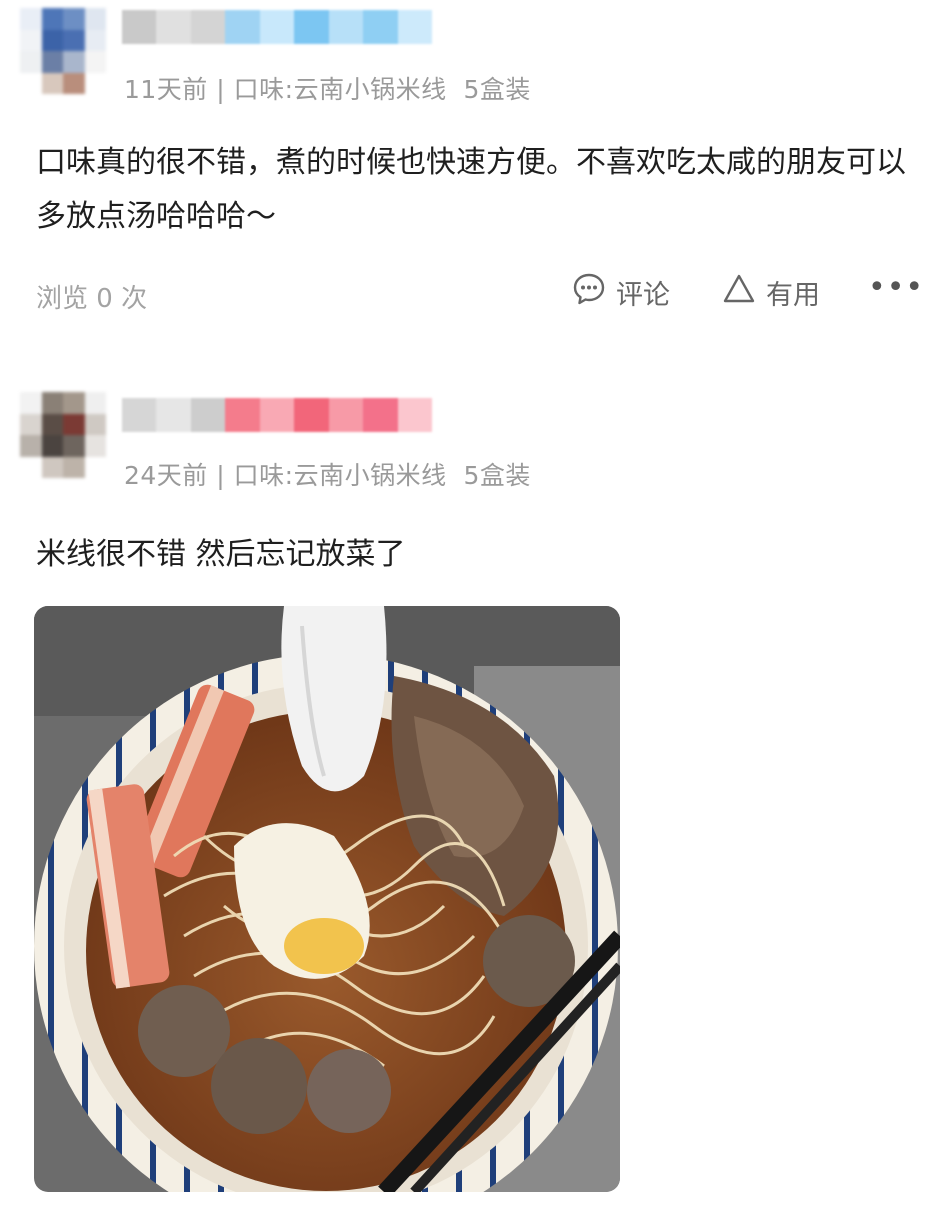  I want to click on review-meta: 24天前 | 口味:云南小锅米线 5盒装, so click(327, 474).